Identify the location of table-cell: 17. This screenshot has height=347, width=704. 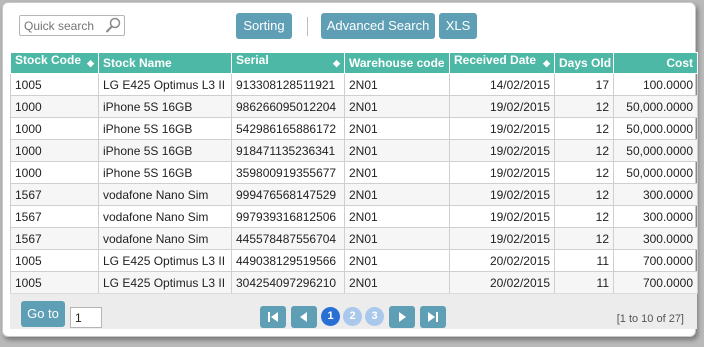
(584, 84).